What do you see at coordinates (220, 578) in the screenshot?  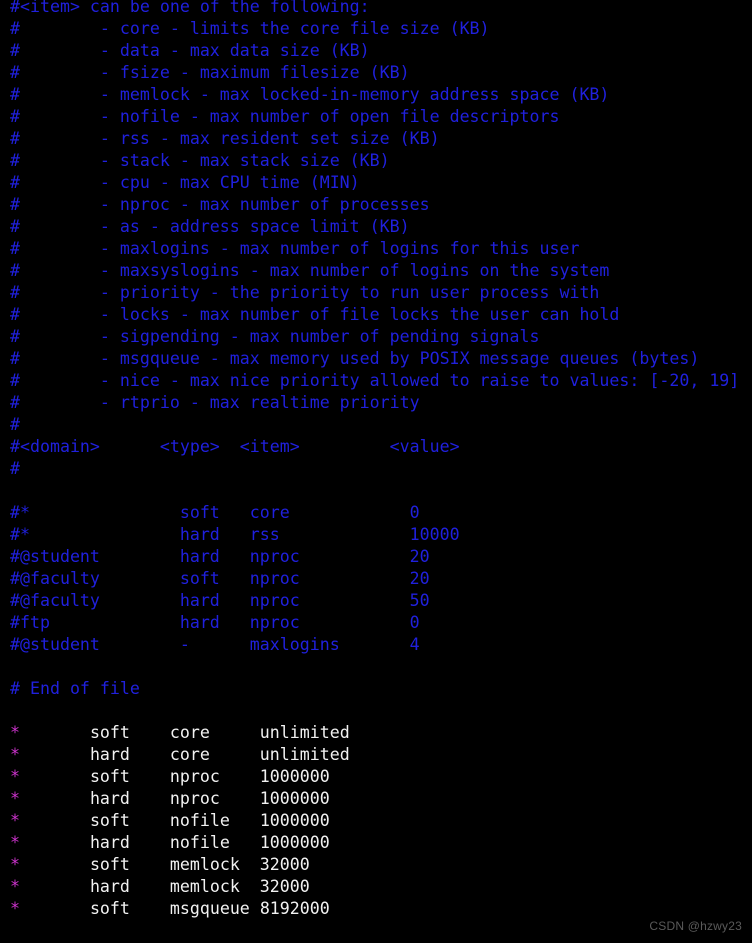 I see `example-rule-3-text: #@faculty soft nproc 20` at bounding box center [220, 578].